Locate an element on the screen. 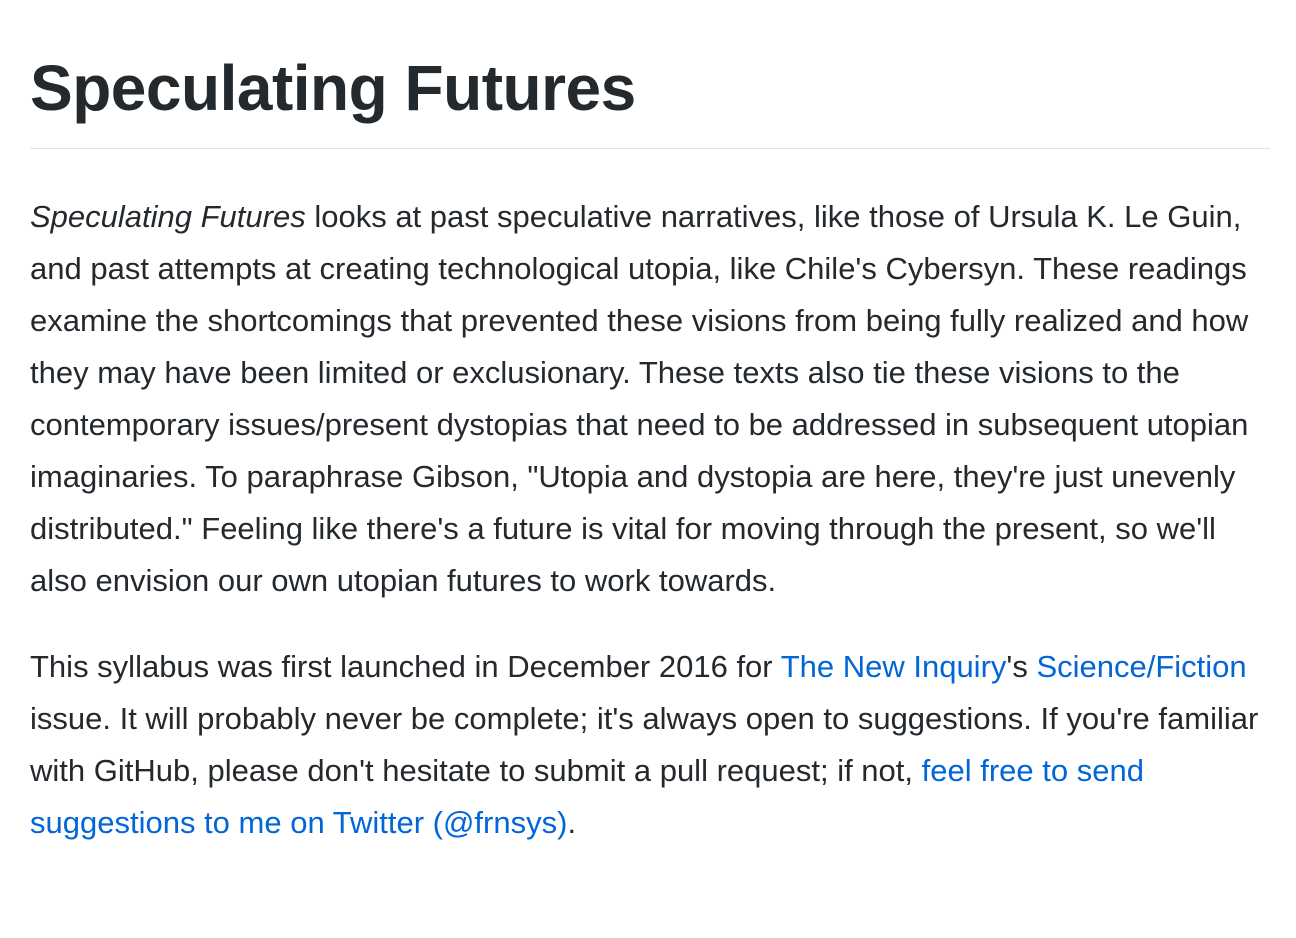 The height and width of the screenshot is (938, 1296). title-divider is located at coordinates (650, 148).